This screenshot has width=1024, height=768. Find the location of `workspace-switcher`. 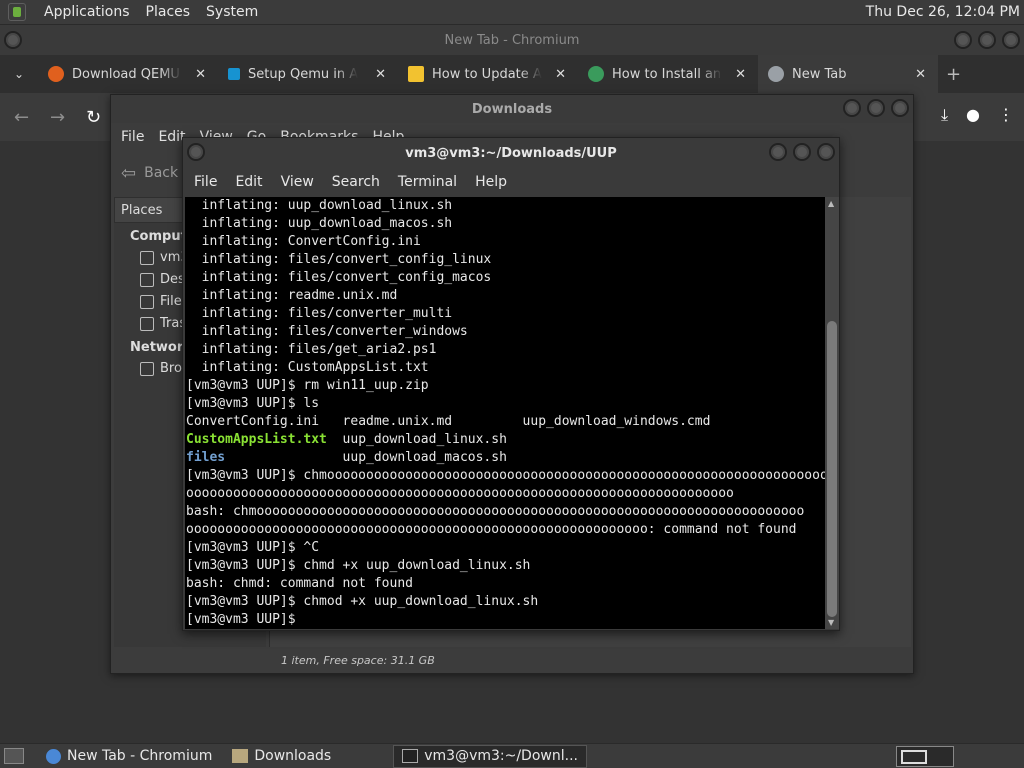

workspace-switcher is located at coordinates (925, 756).